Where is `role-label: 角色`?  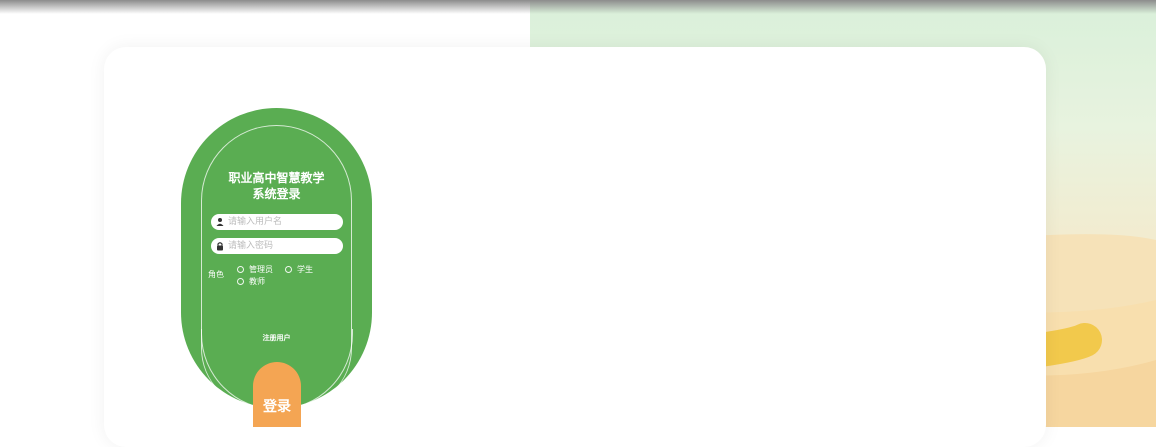 role-label: 角色 is located at coordinates (216, 274).